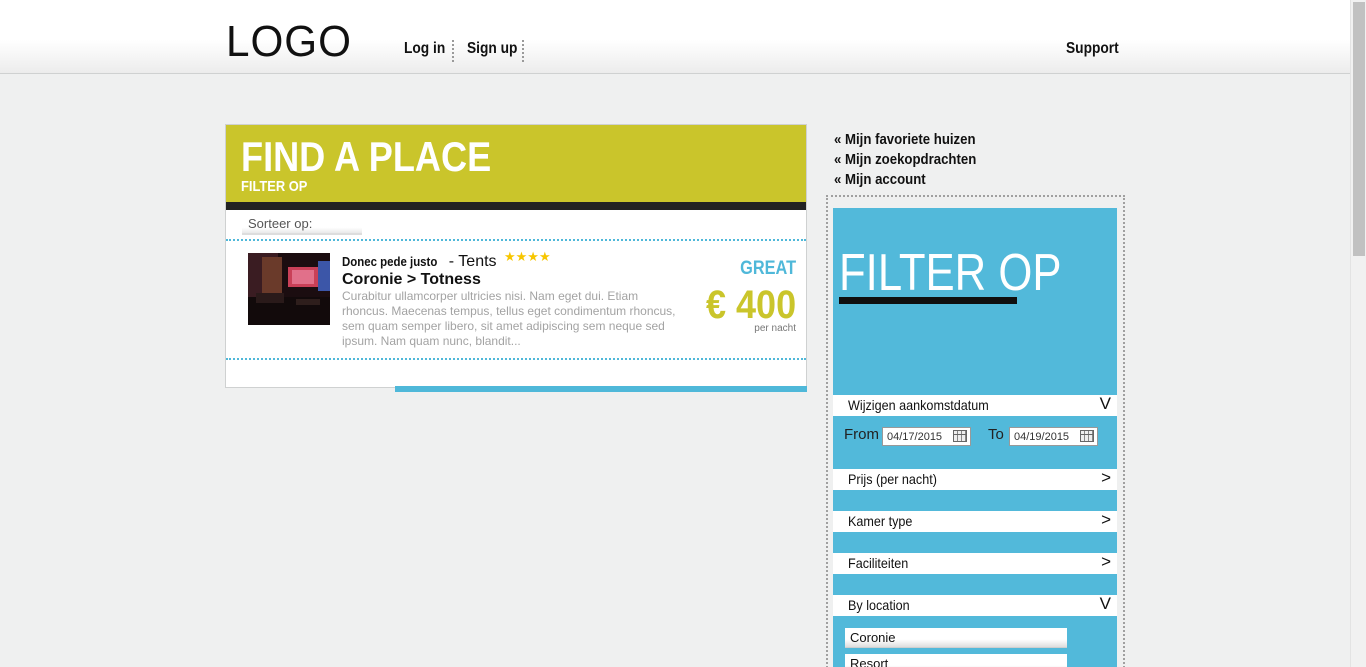 The height and width of the screenshot is (667, 1366). I want to click on sort-dropdown: Sorteer op:, so click(302, 225).